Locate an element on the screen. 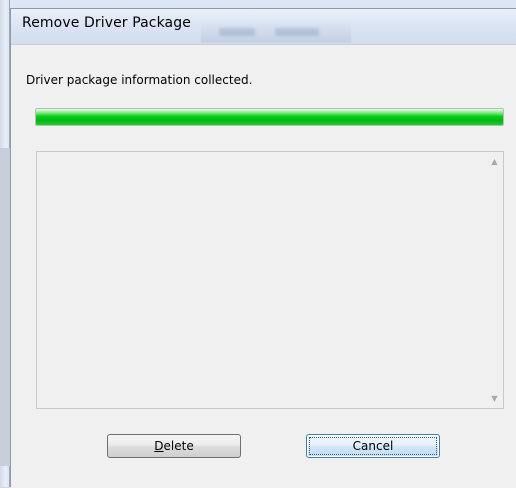 This screenshot has width=516, height=488. progress-bar is located at coordinates (269, 117).